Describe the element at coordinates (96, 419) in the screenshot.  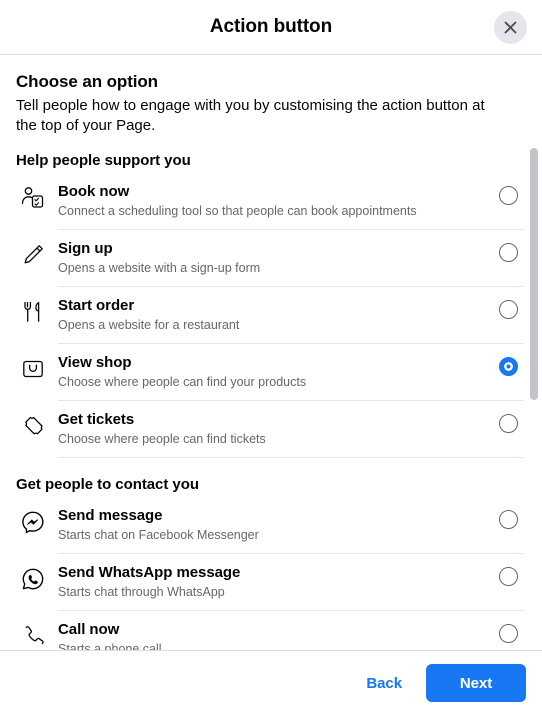
I see `option-title: Get tickets` at that location.